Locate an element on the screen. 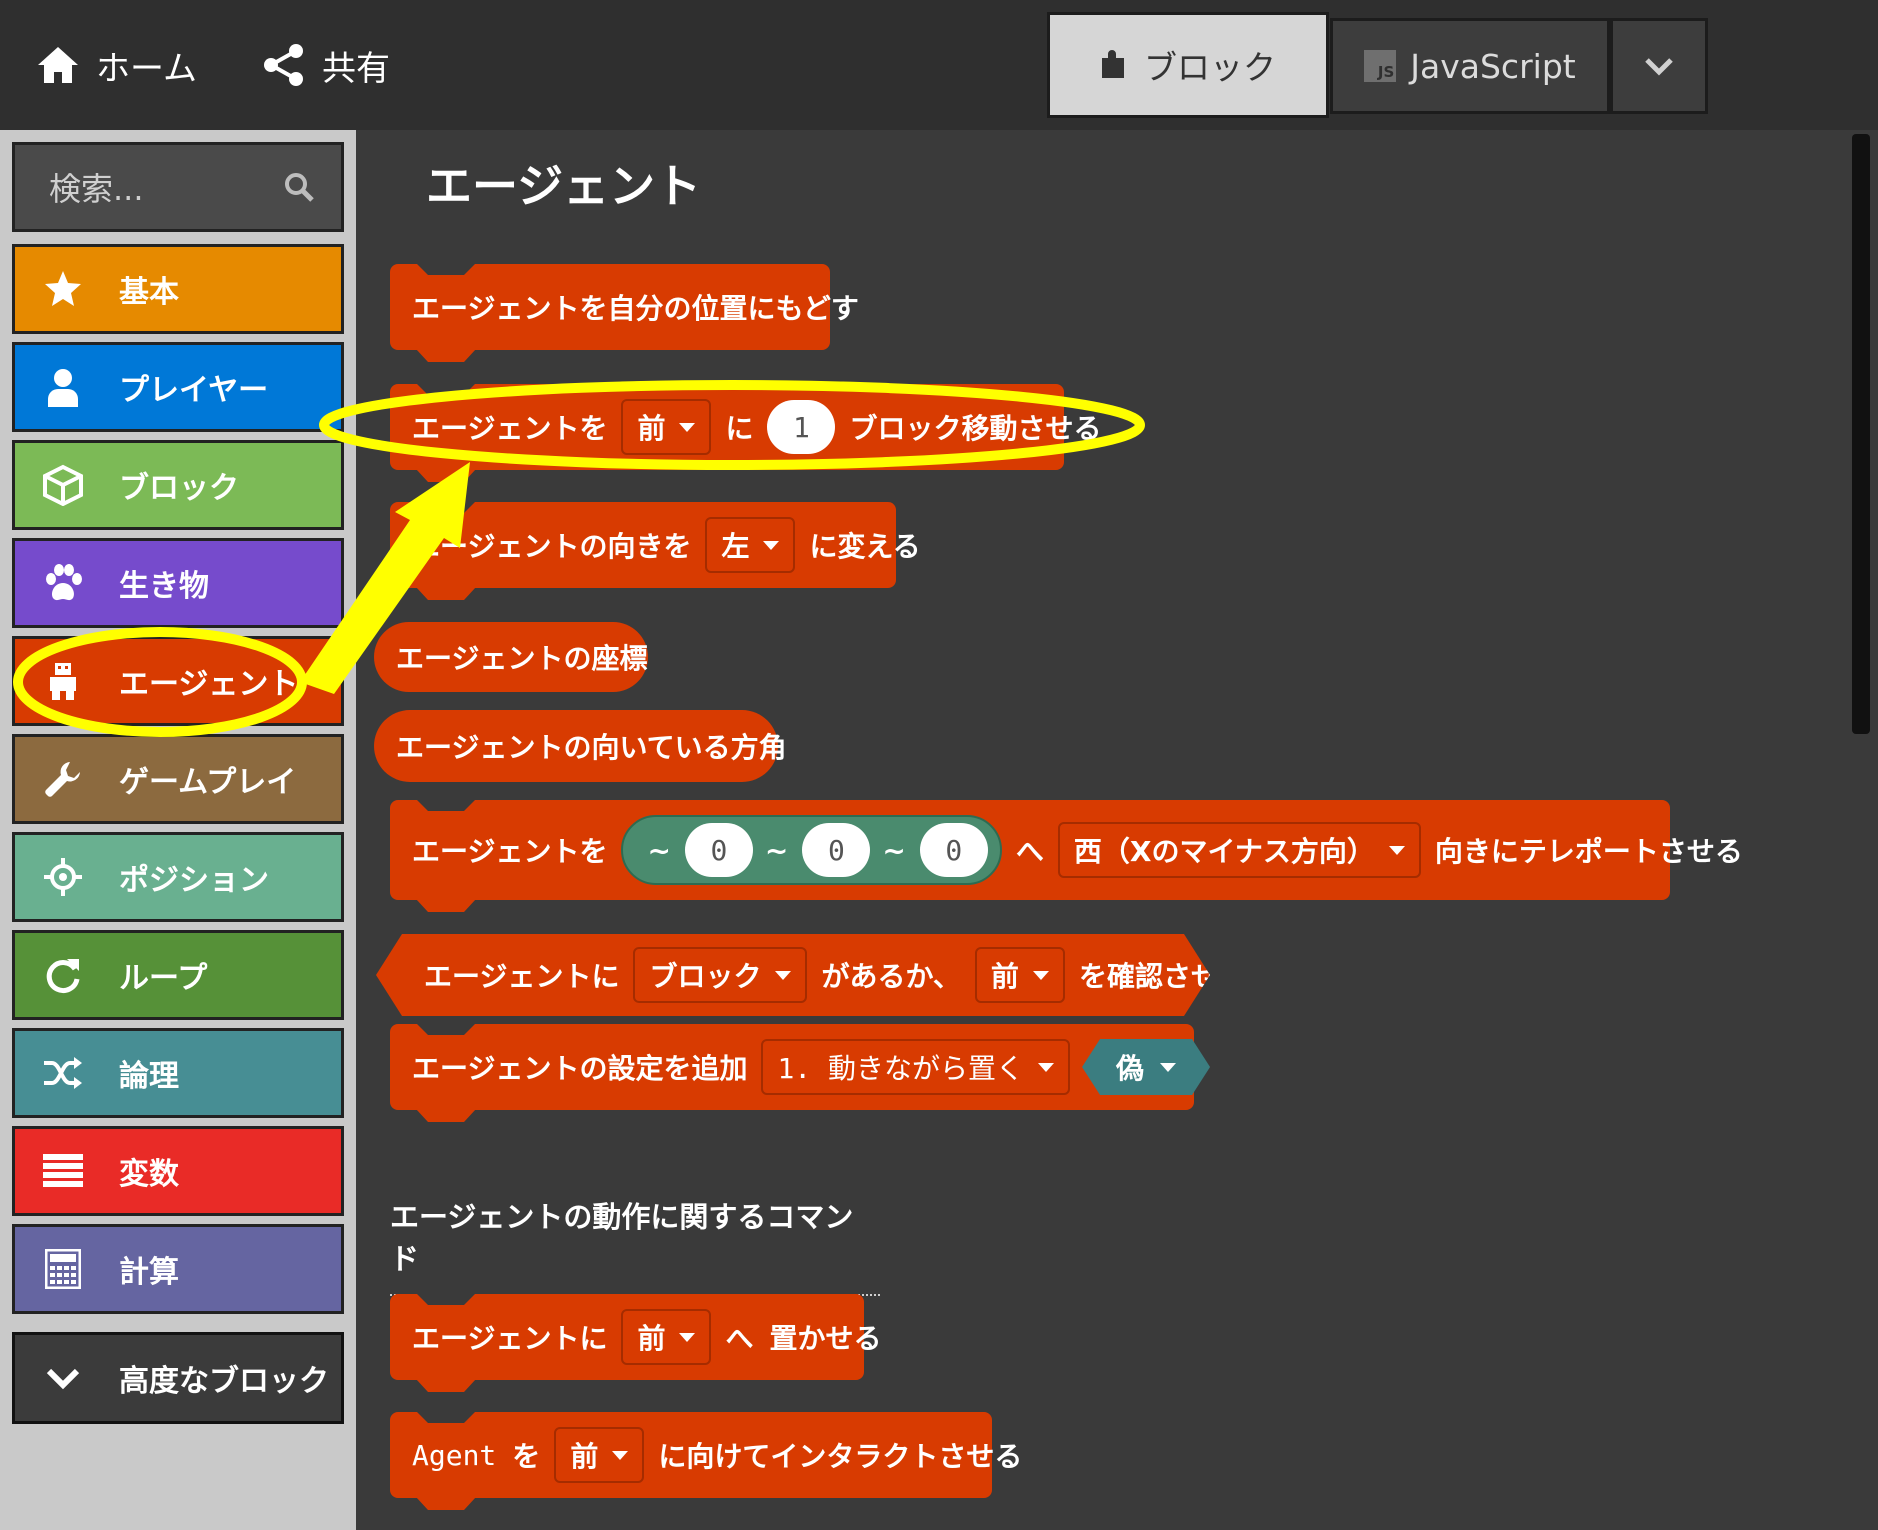  category-gameplay: ゲームプレイ is located at coordinates (178, 779).